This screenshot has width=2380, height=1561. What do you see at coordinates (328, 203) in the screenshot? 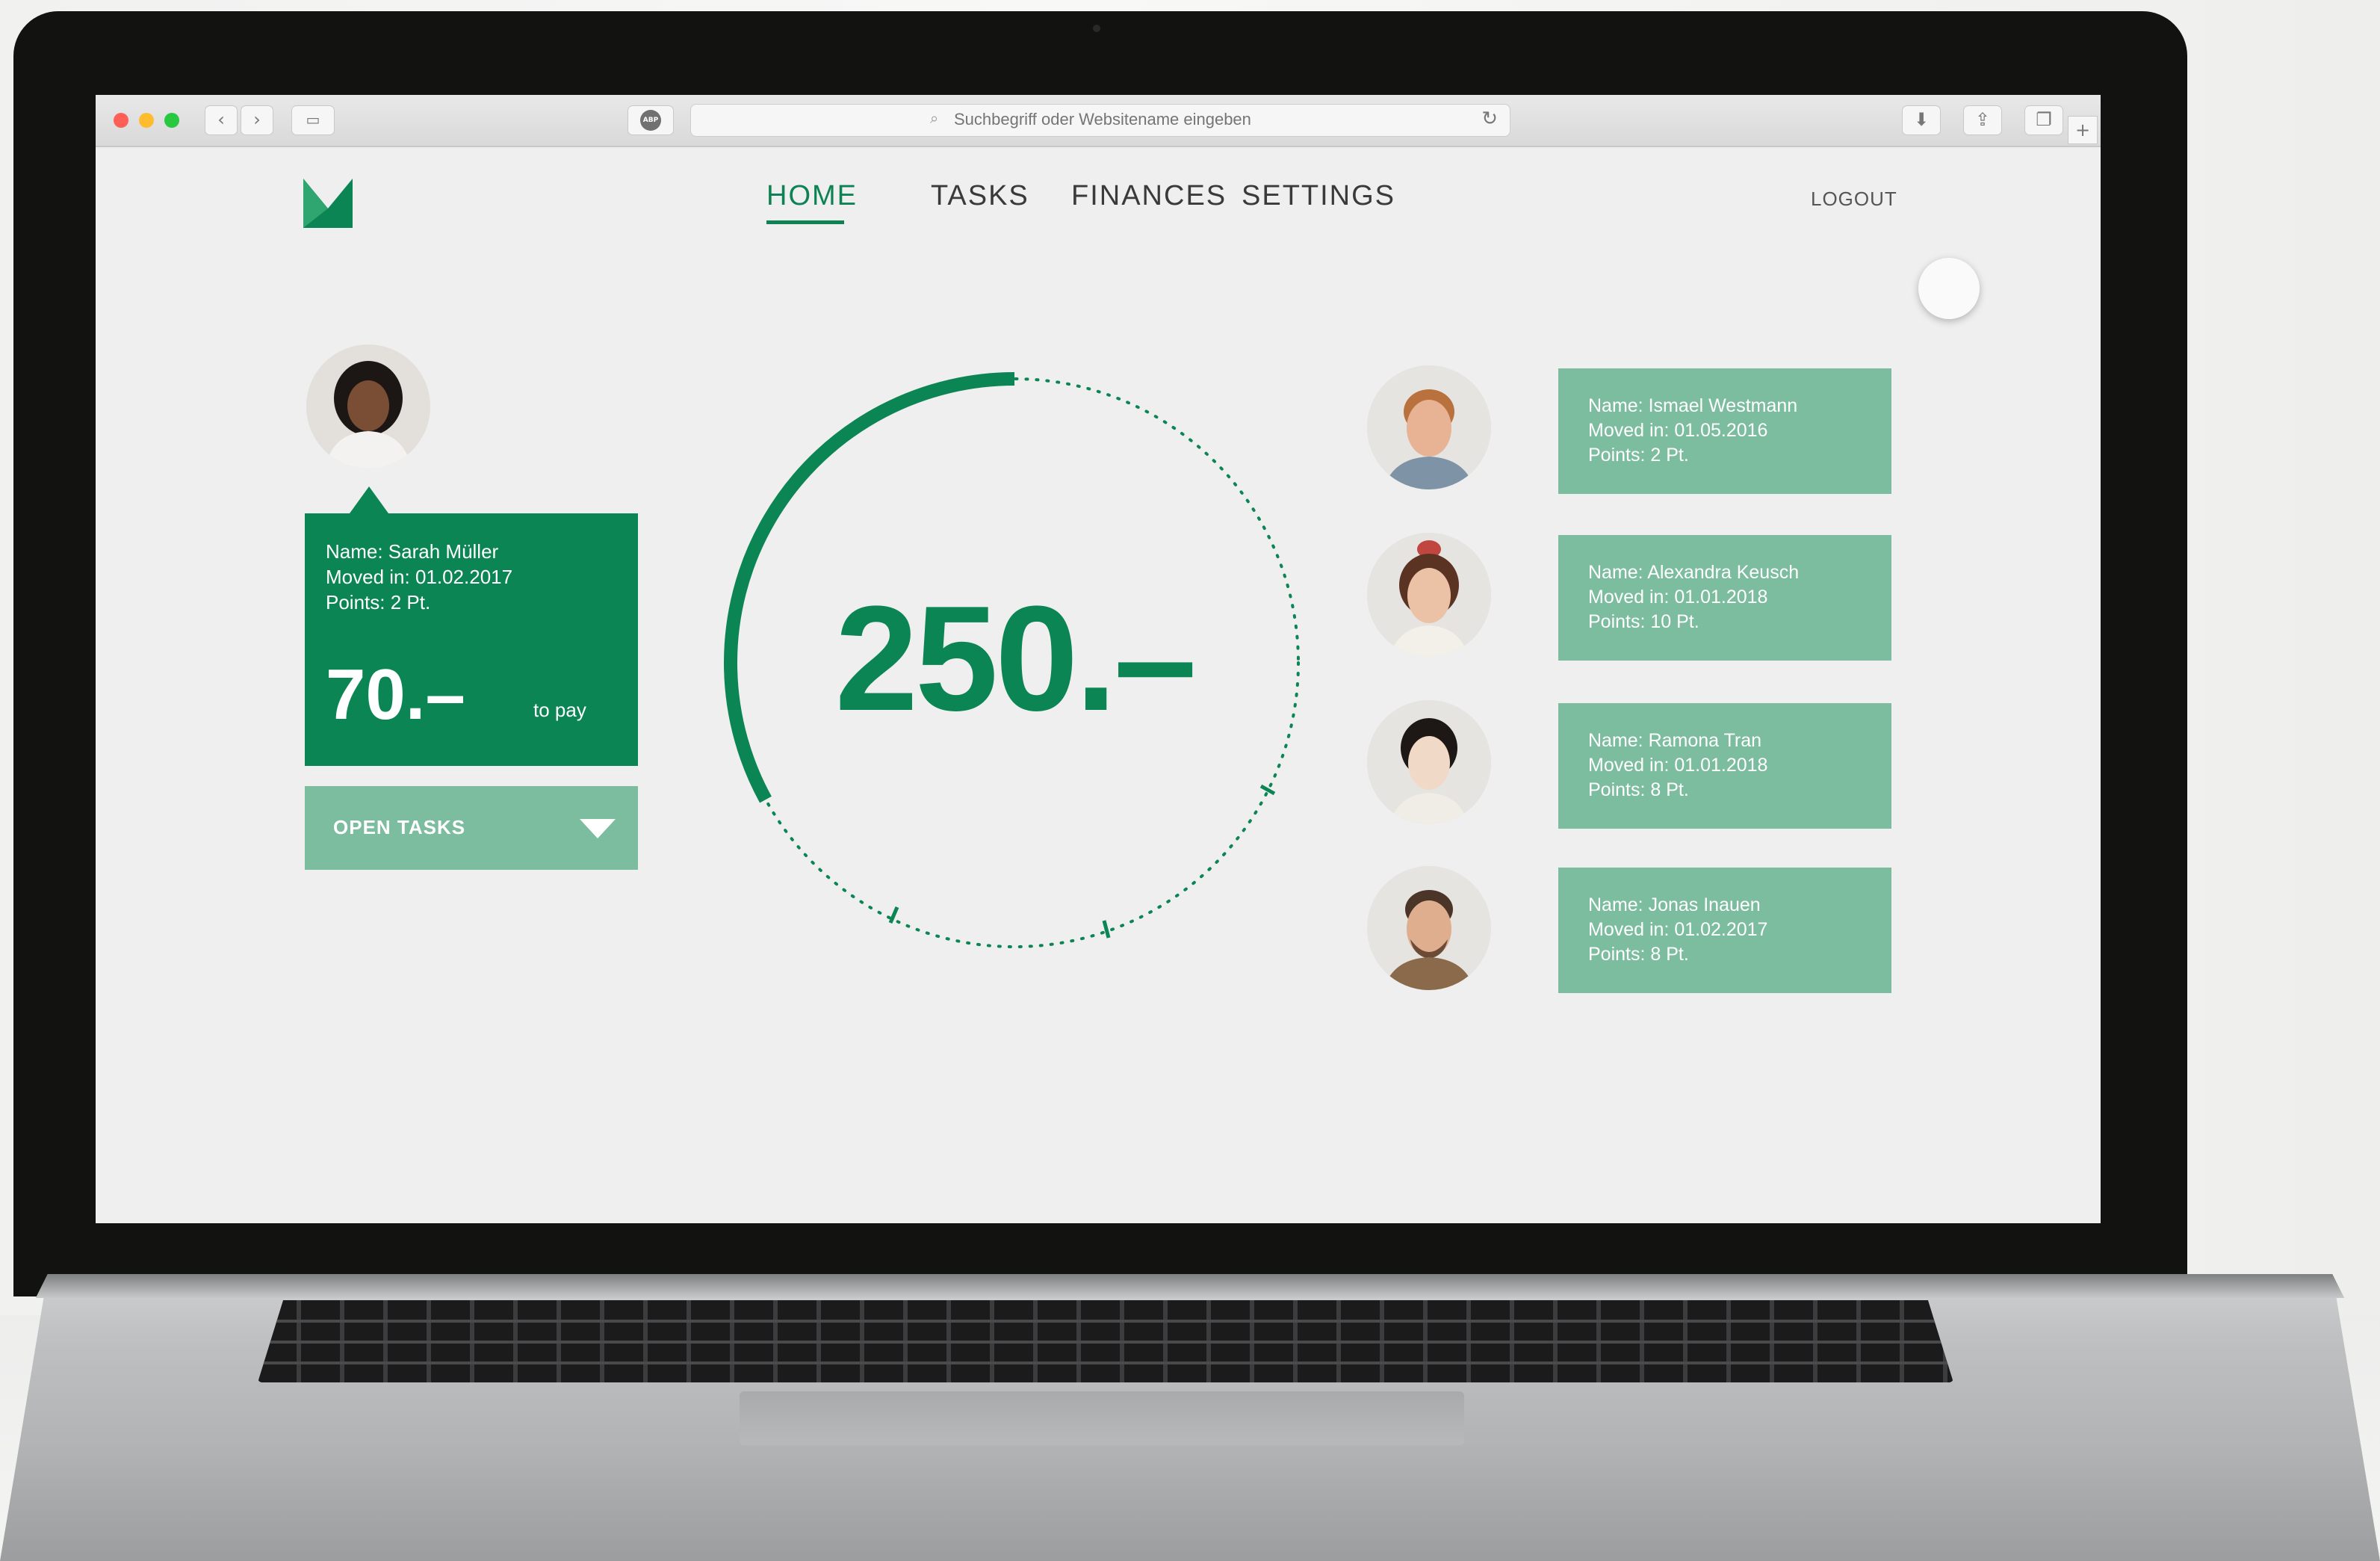
I see `app-logo` at bounding box center [328, 203].